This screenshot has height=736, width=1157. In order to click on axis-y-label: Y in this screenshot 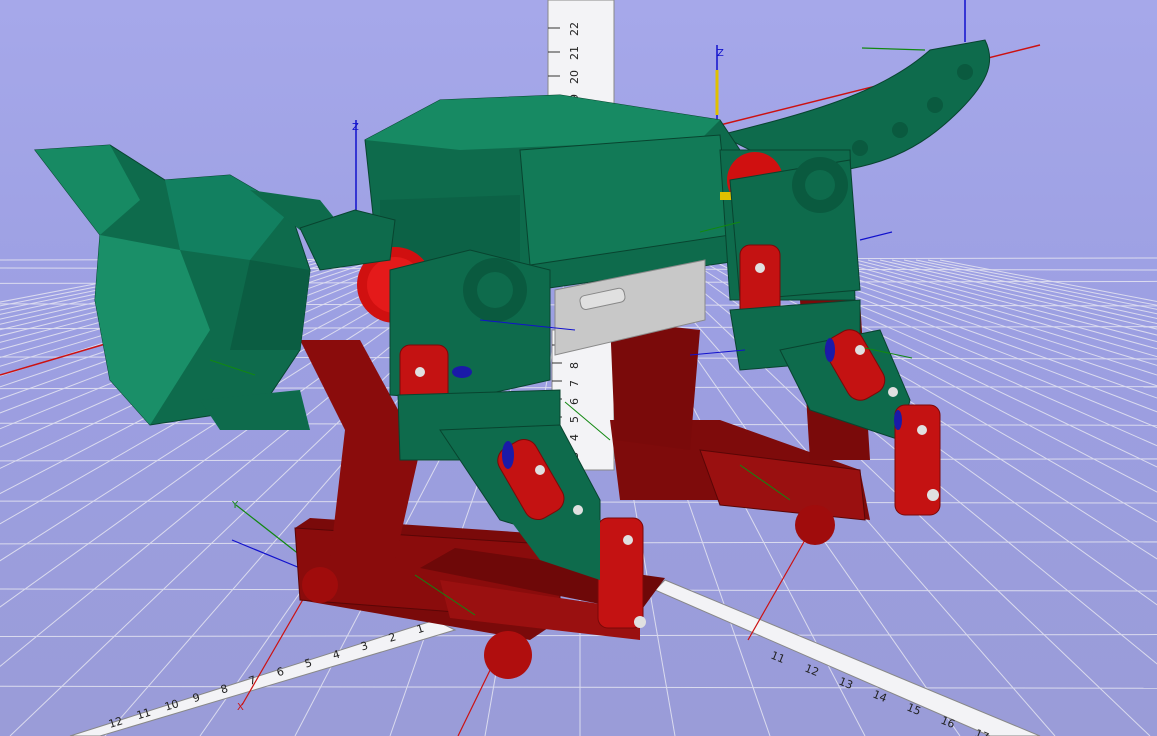, I will do `click(235, 505)`.